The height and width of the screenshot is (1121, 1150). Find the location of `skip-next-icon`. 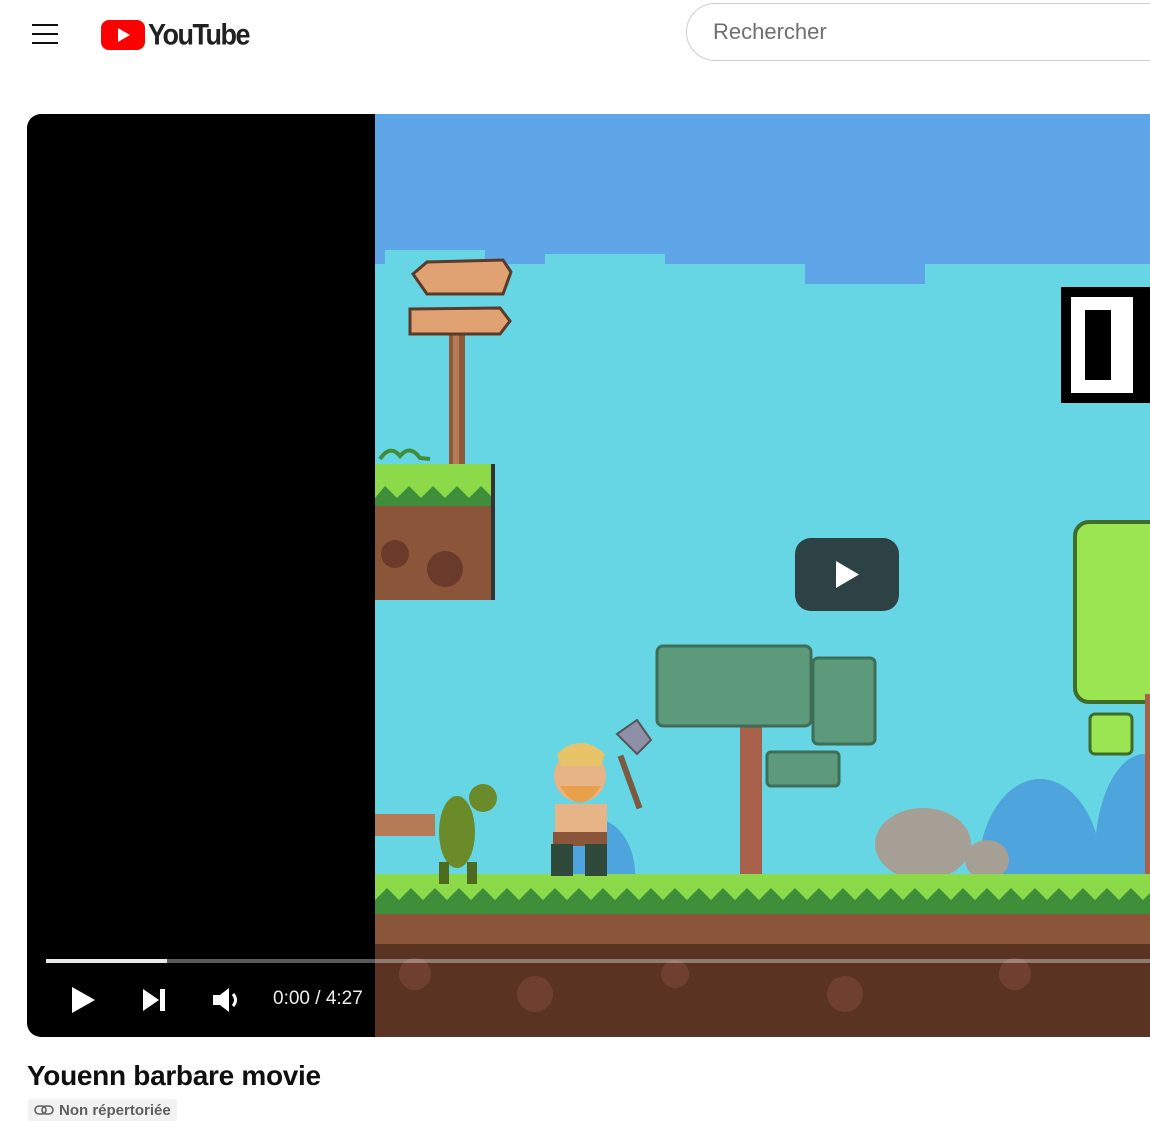

skip-next-icon is located at coordinates (154, 1000).